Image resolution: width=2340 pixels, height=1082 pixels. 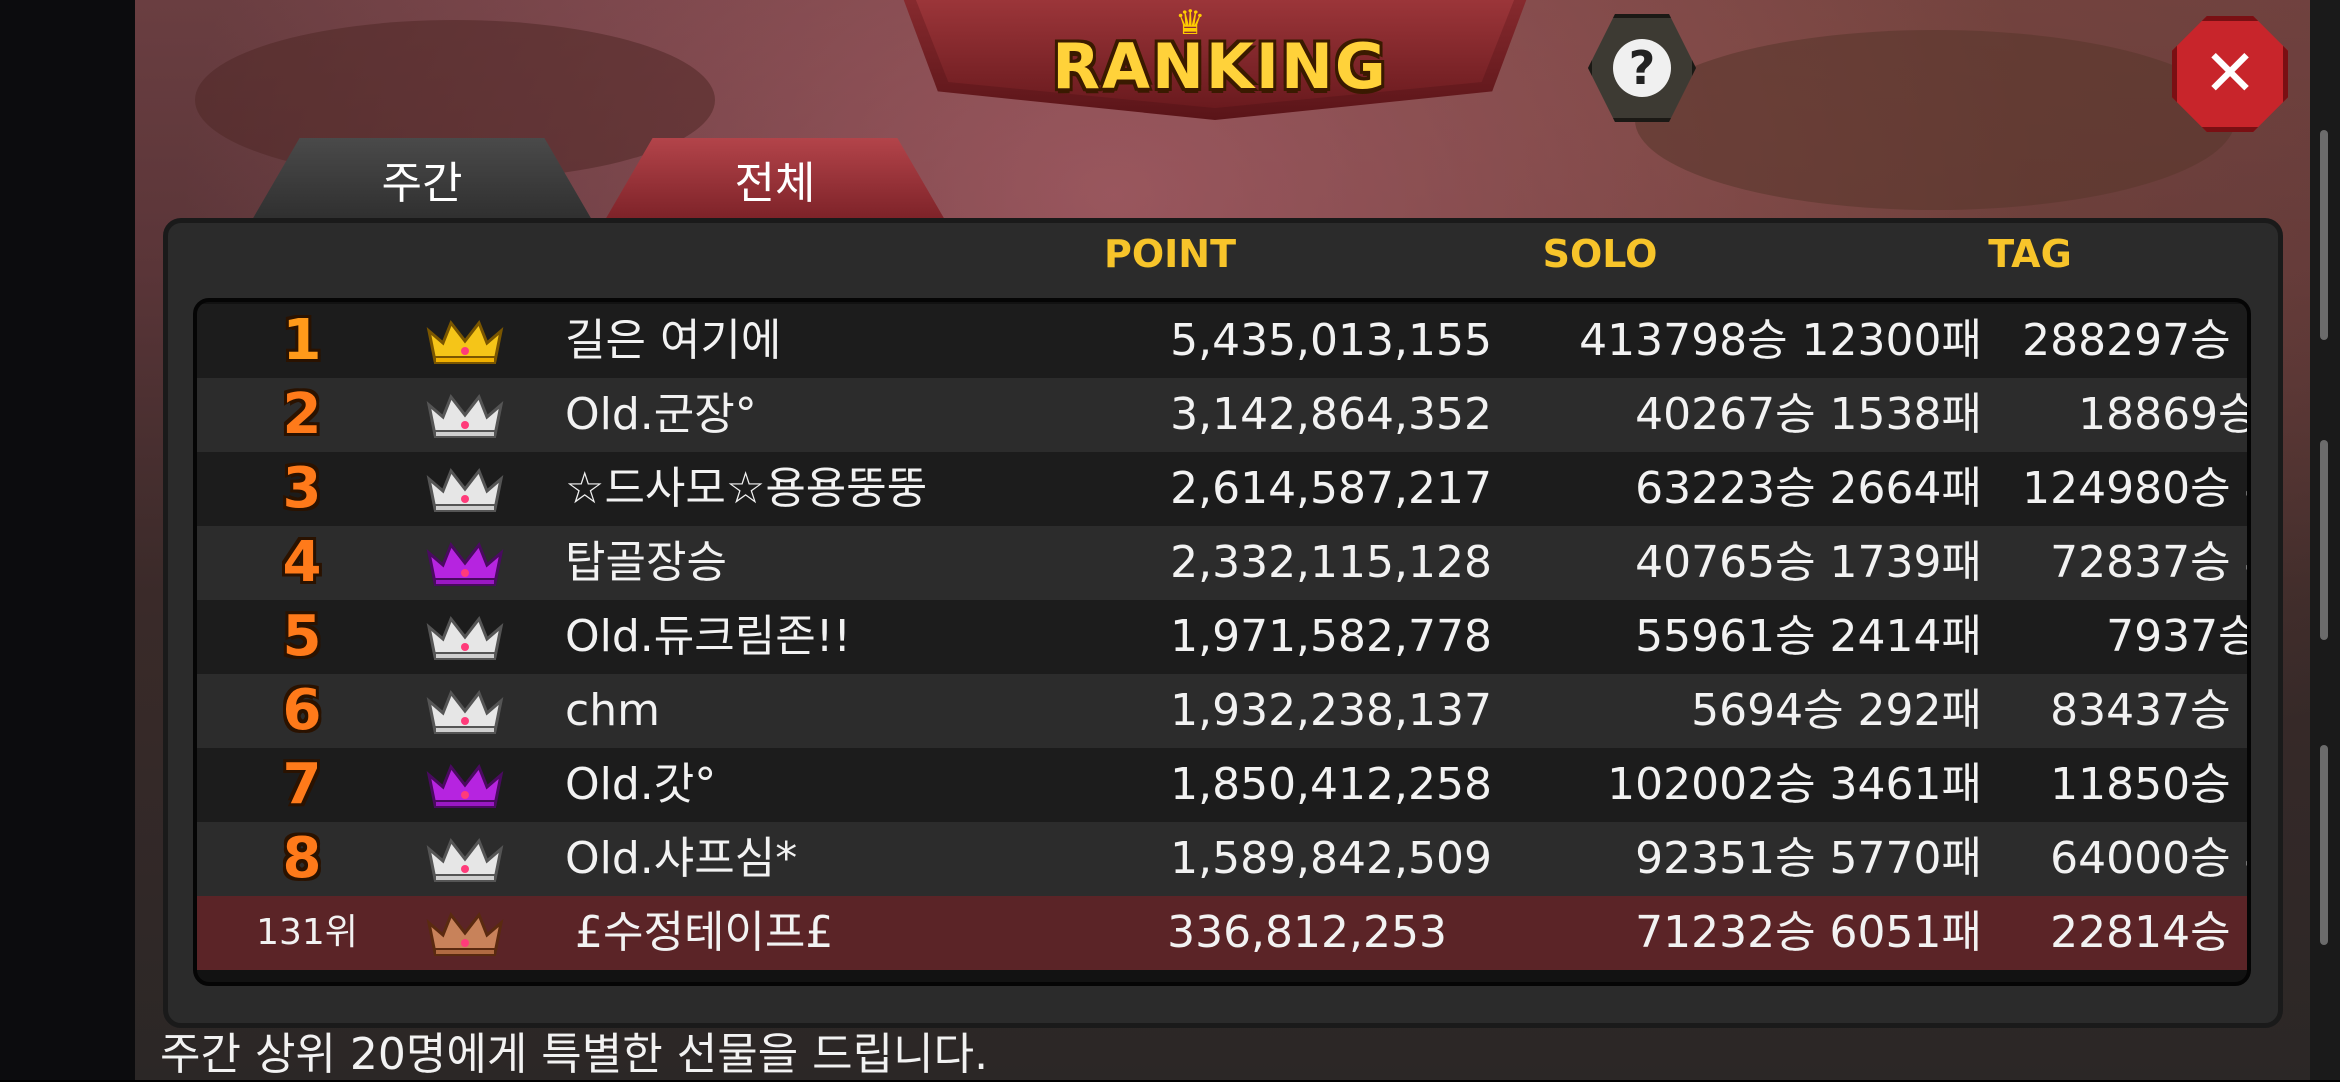 I want to click on player-point: 3,142,864,352, so click(x=1331, y=414).